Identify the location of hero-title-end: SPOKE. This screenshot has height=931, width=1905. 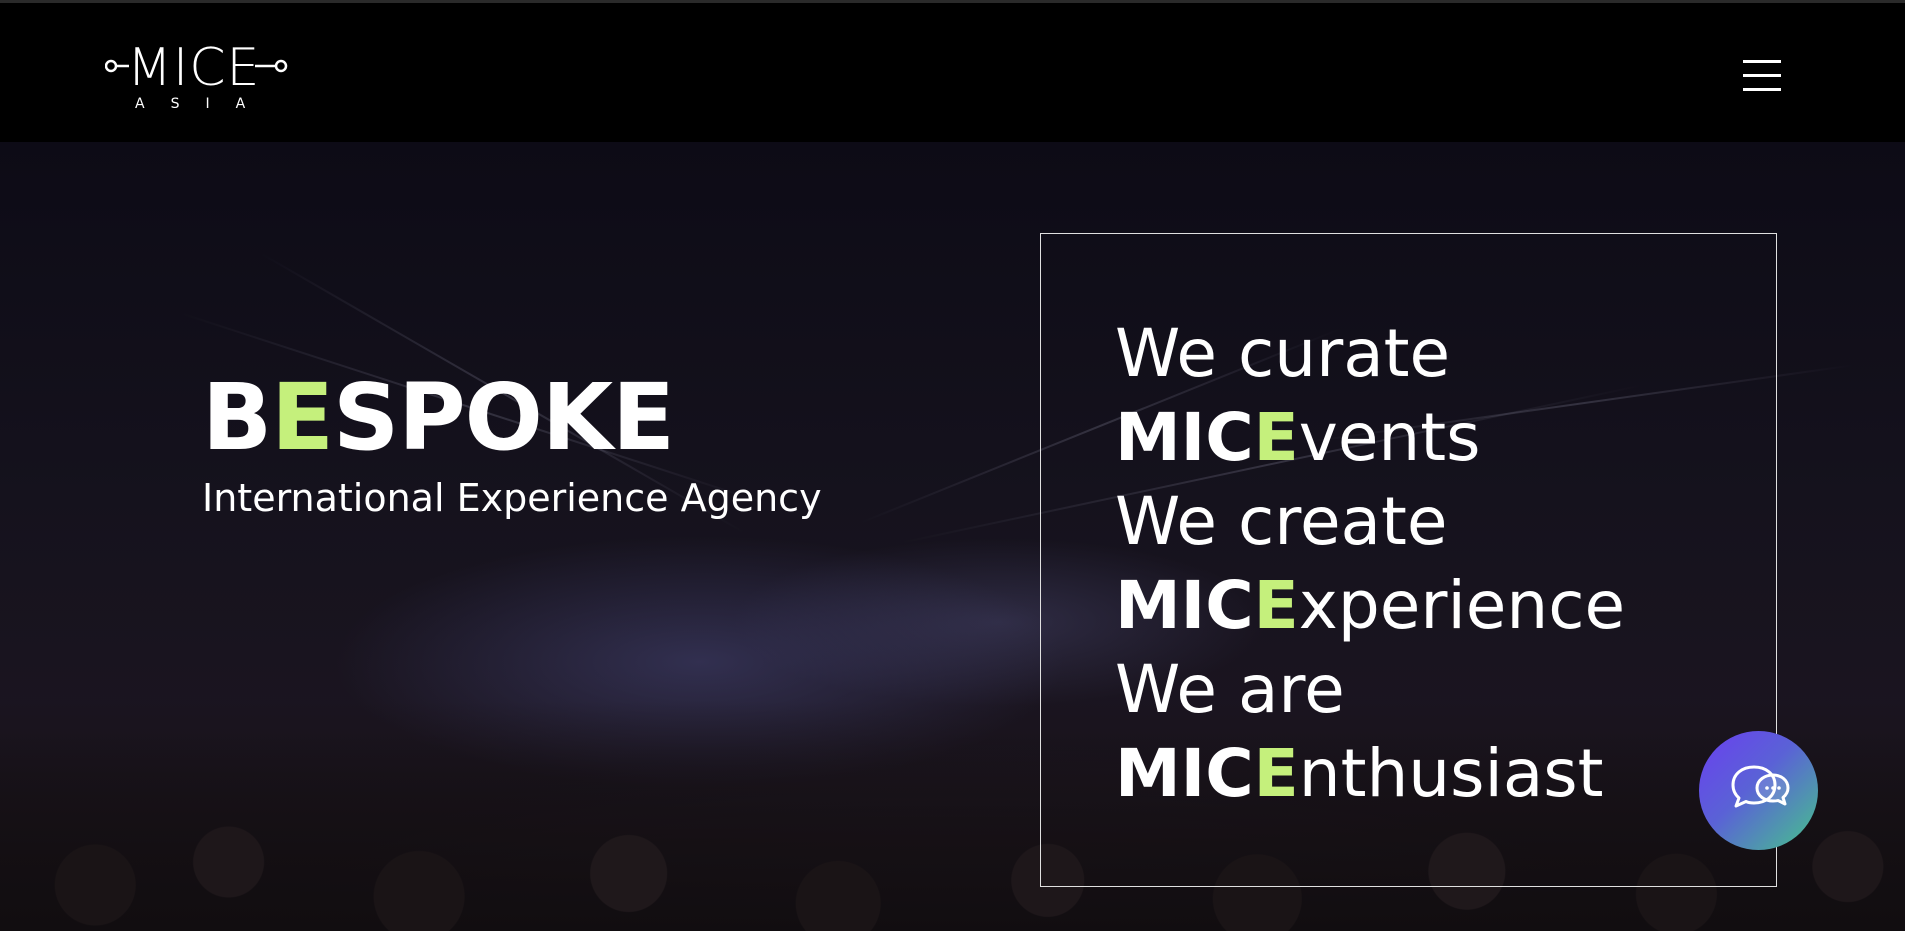
(503, 417).